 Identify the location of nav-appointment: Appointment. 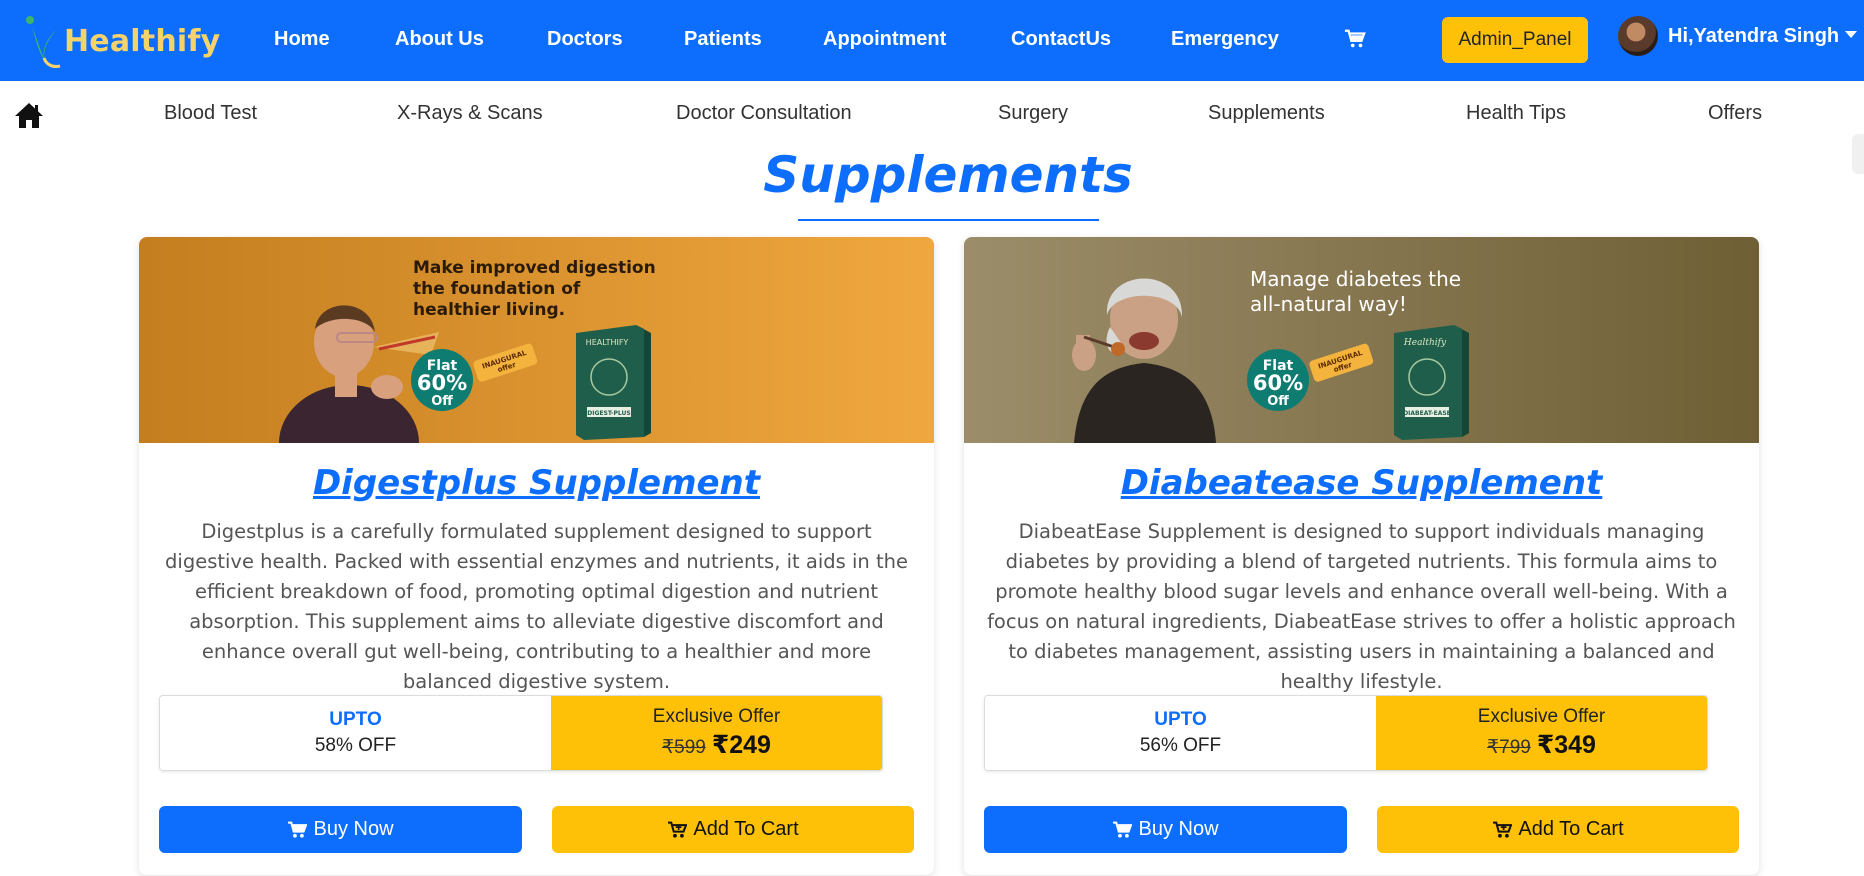
(884, 39).